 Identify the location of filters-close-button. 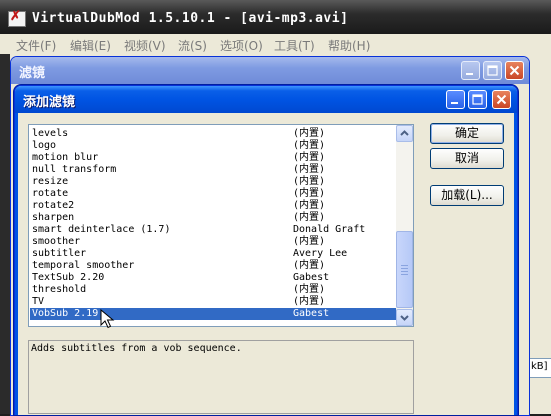
(514, 70).